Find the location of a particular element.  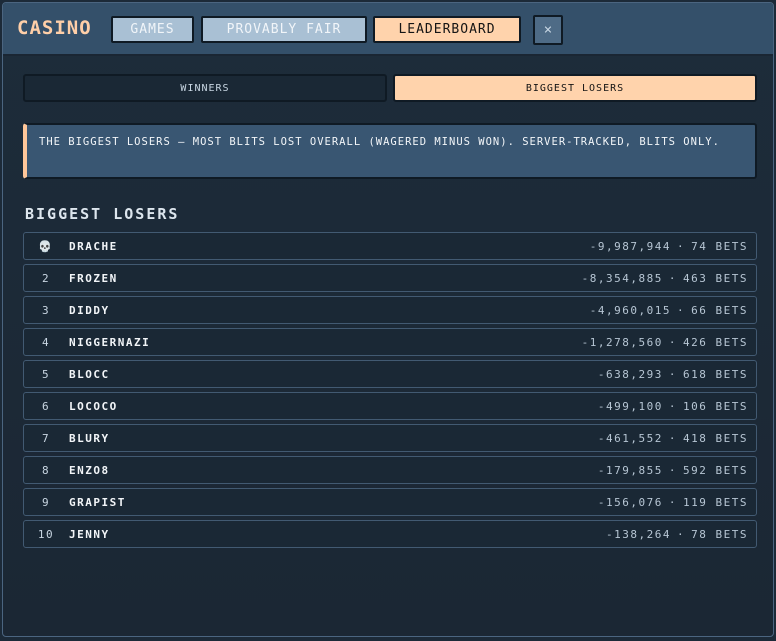

player-stats: -179,855 · 592 BETS is located at coordinates (673, 470).